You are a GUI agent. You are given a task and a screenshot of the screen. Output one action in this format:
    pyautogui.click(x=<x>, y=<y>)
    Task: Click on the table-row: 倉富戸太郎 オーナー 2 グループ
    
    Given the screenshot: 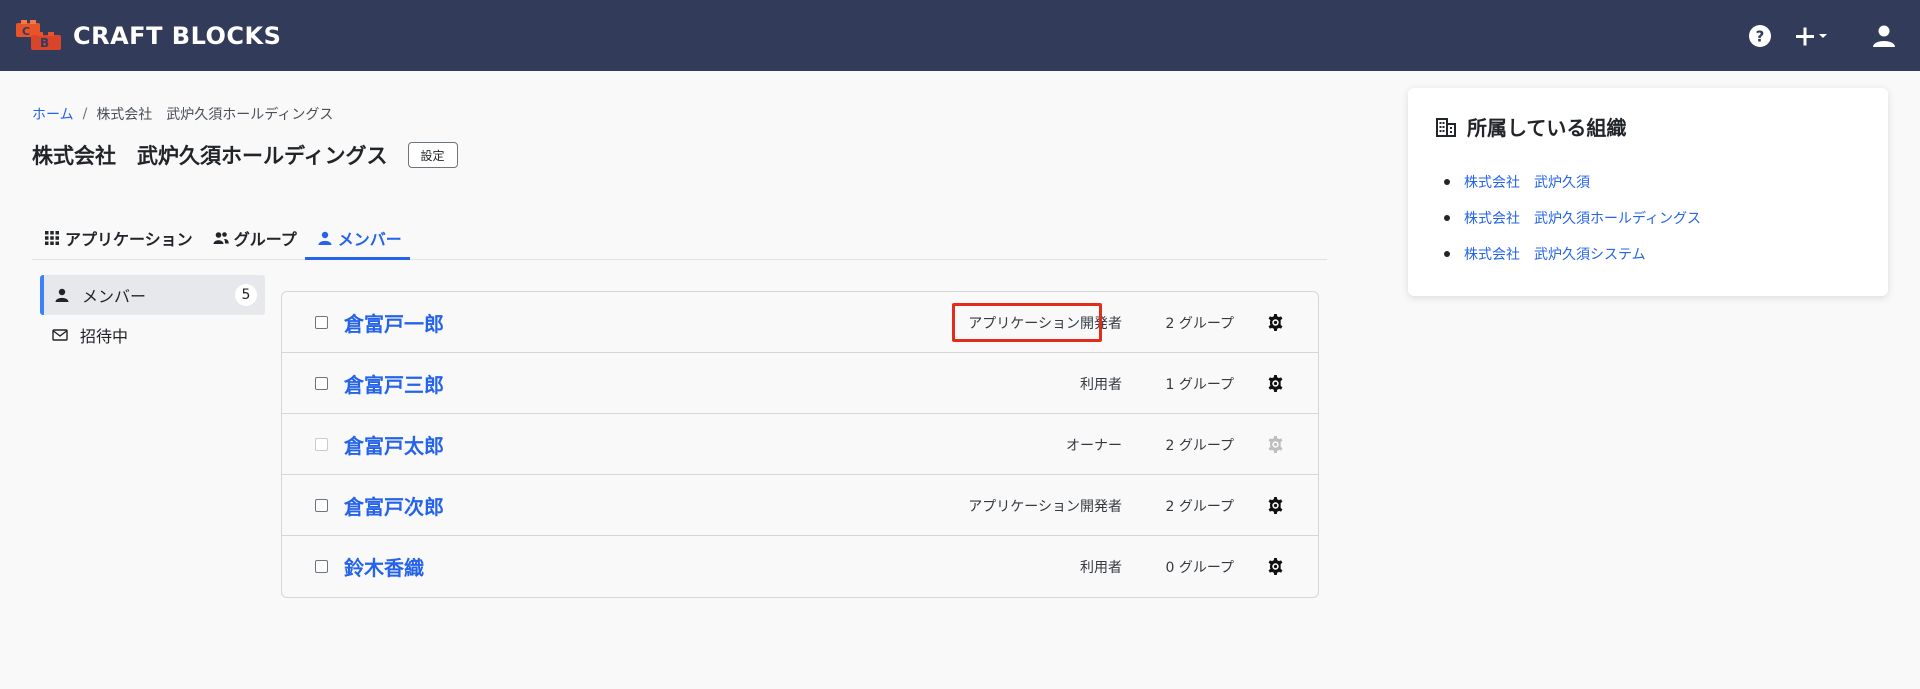 What is the action you would take?
    pyautogui.click(x=800, y=444)
    